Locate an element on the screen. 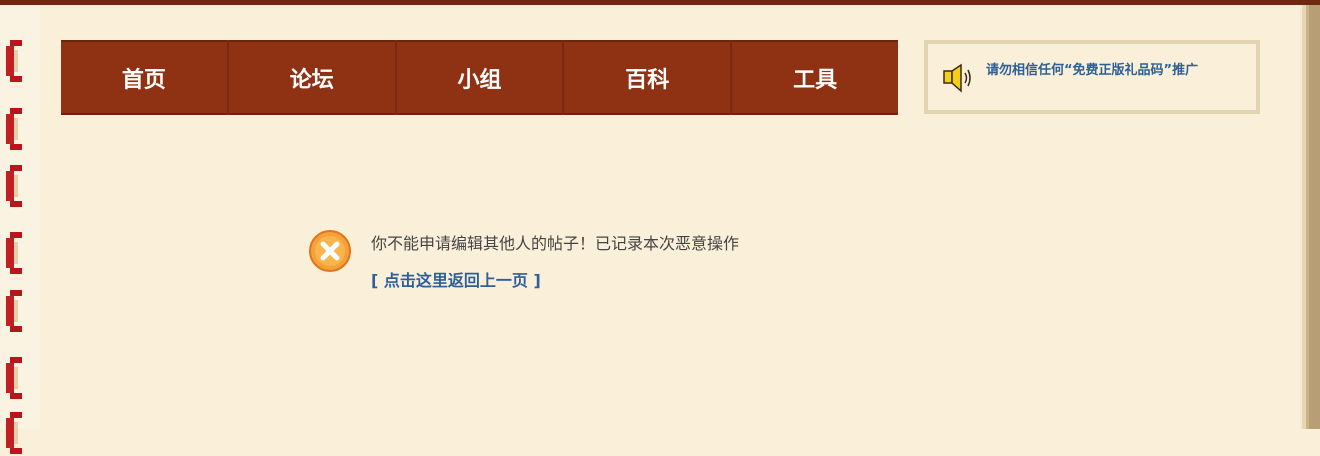 This screenshot has width=1320, height=456. nav-item-groups: 小组 is located at coordinates (481, 77).